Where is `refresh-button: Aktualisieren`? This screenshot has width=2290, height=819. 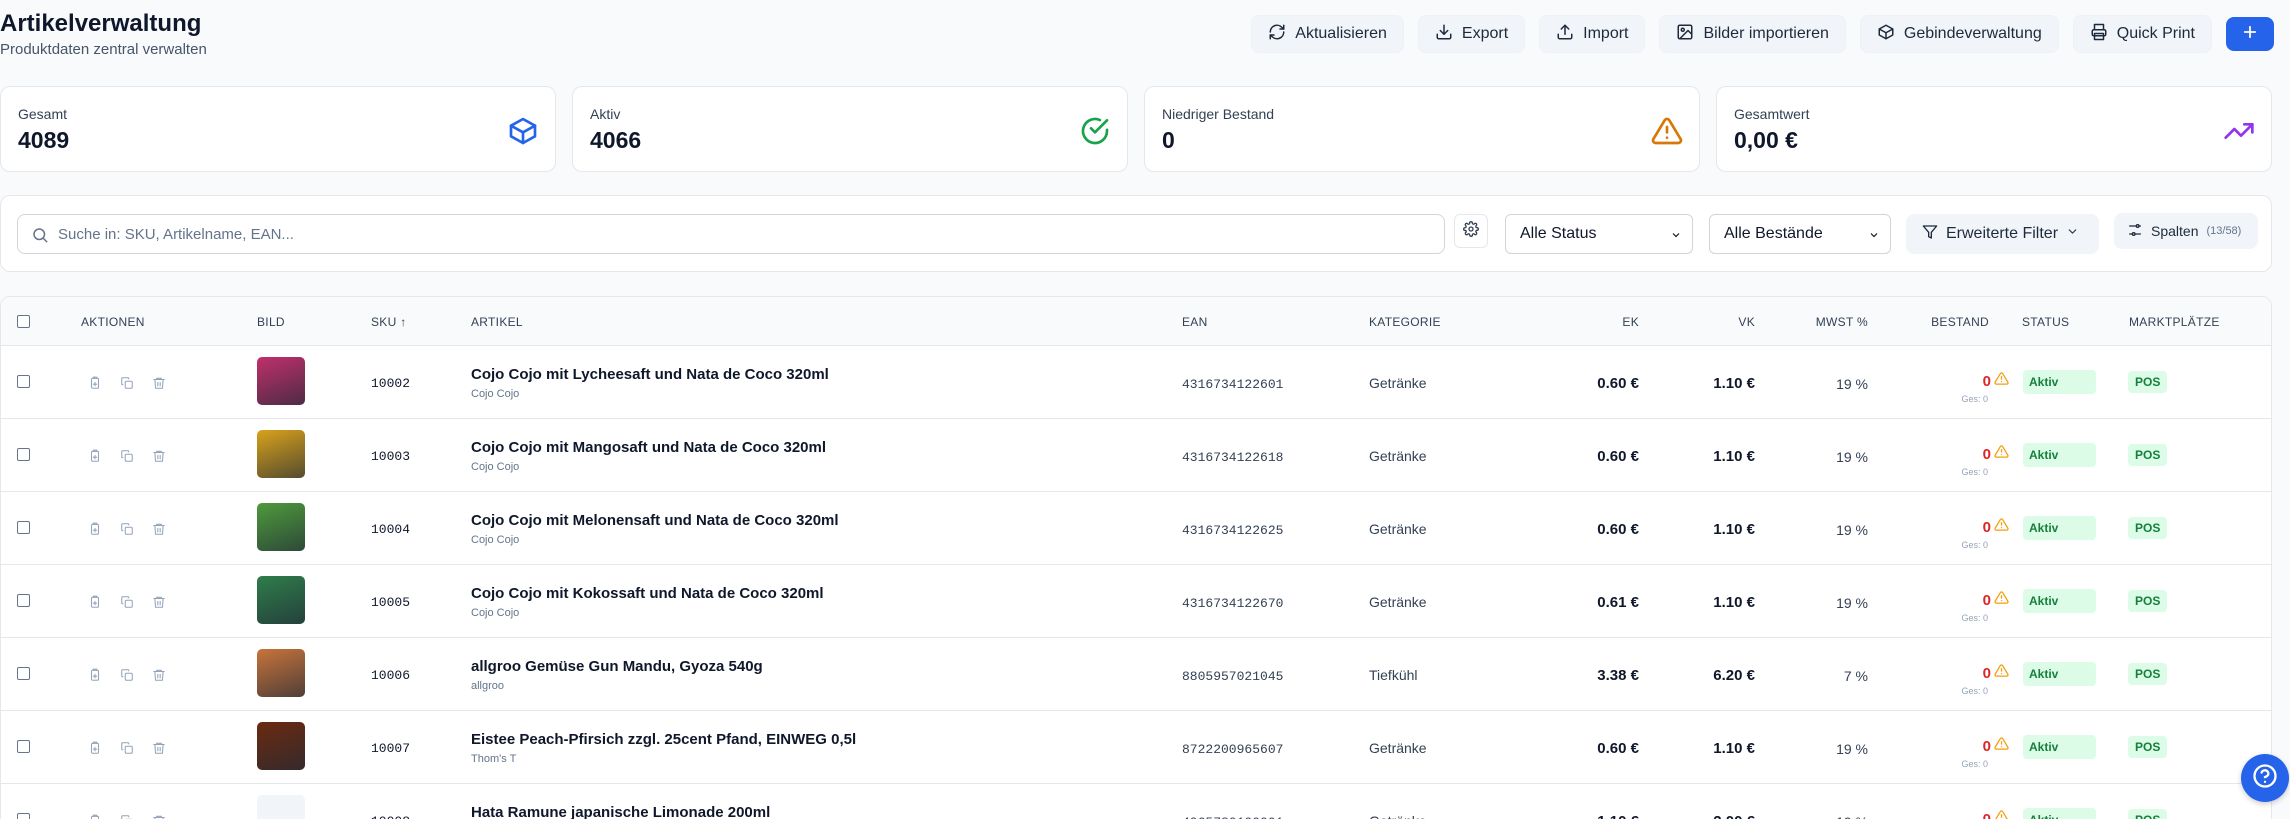 refresh-button: Aktualisieren is located at coordinates (1327, 34).